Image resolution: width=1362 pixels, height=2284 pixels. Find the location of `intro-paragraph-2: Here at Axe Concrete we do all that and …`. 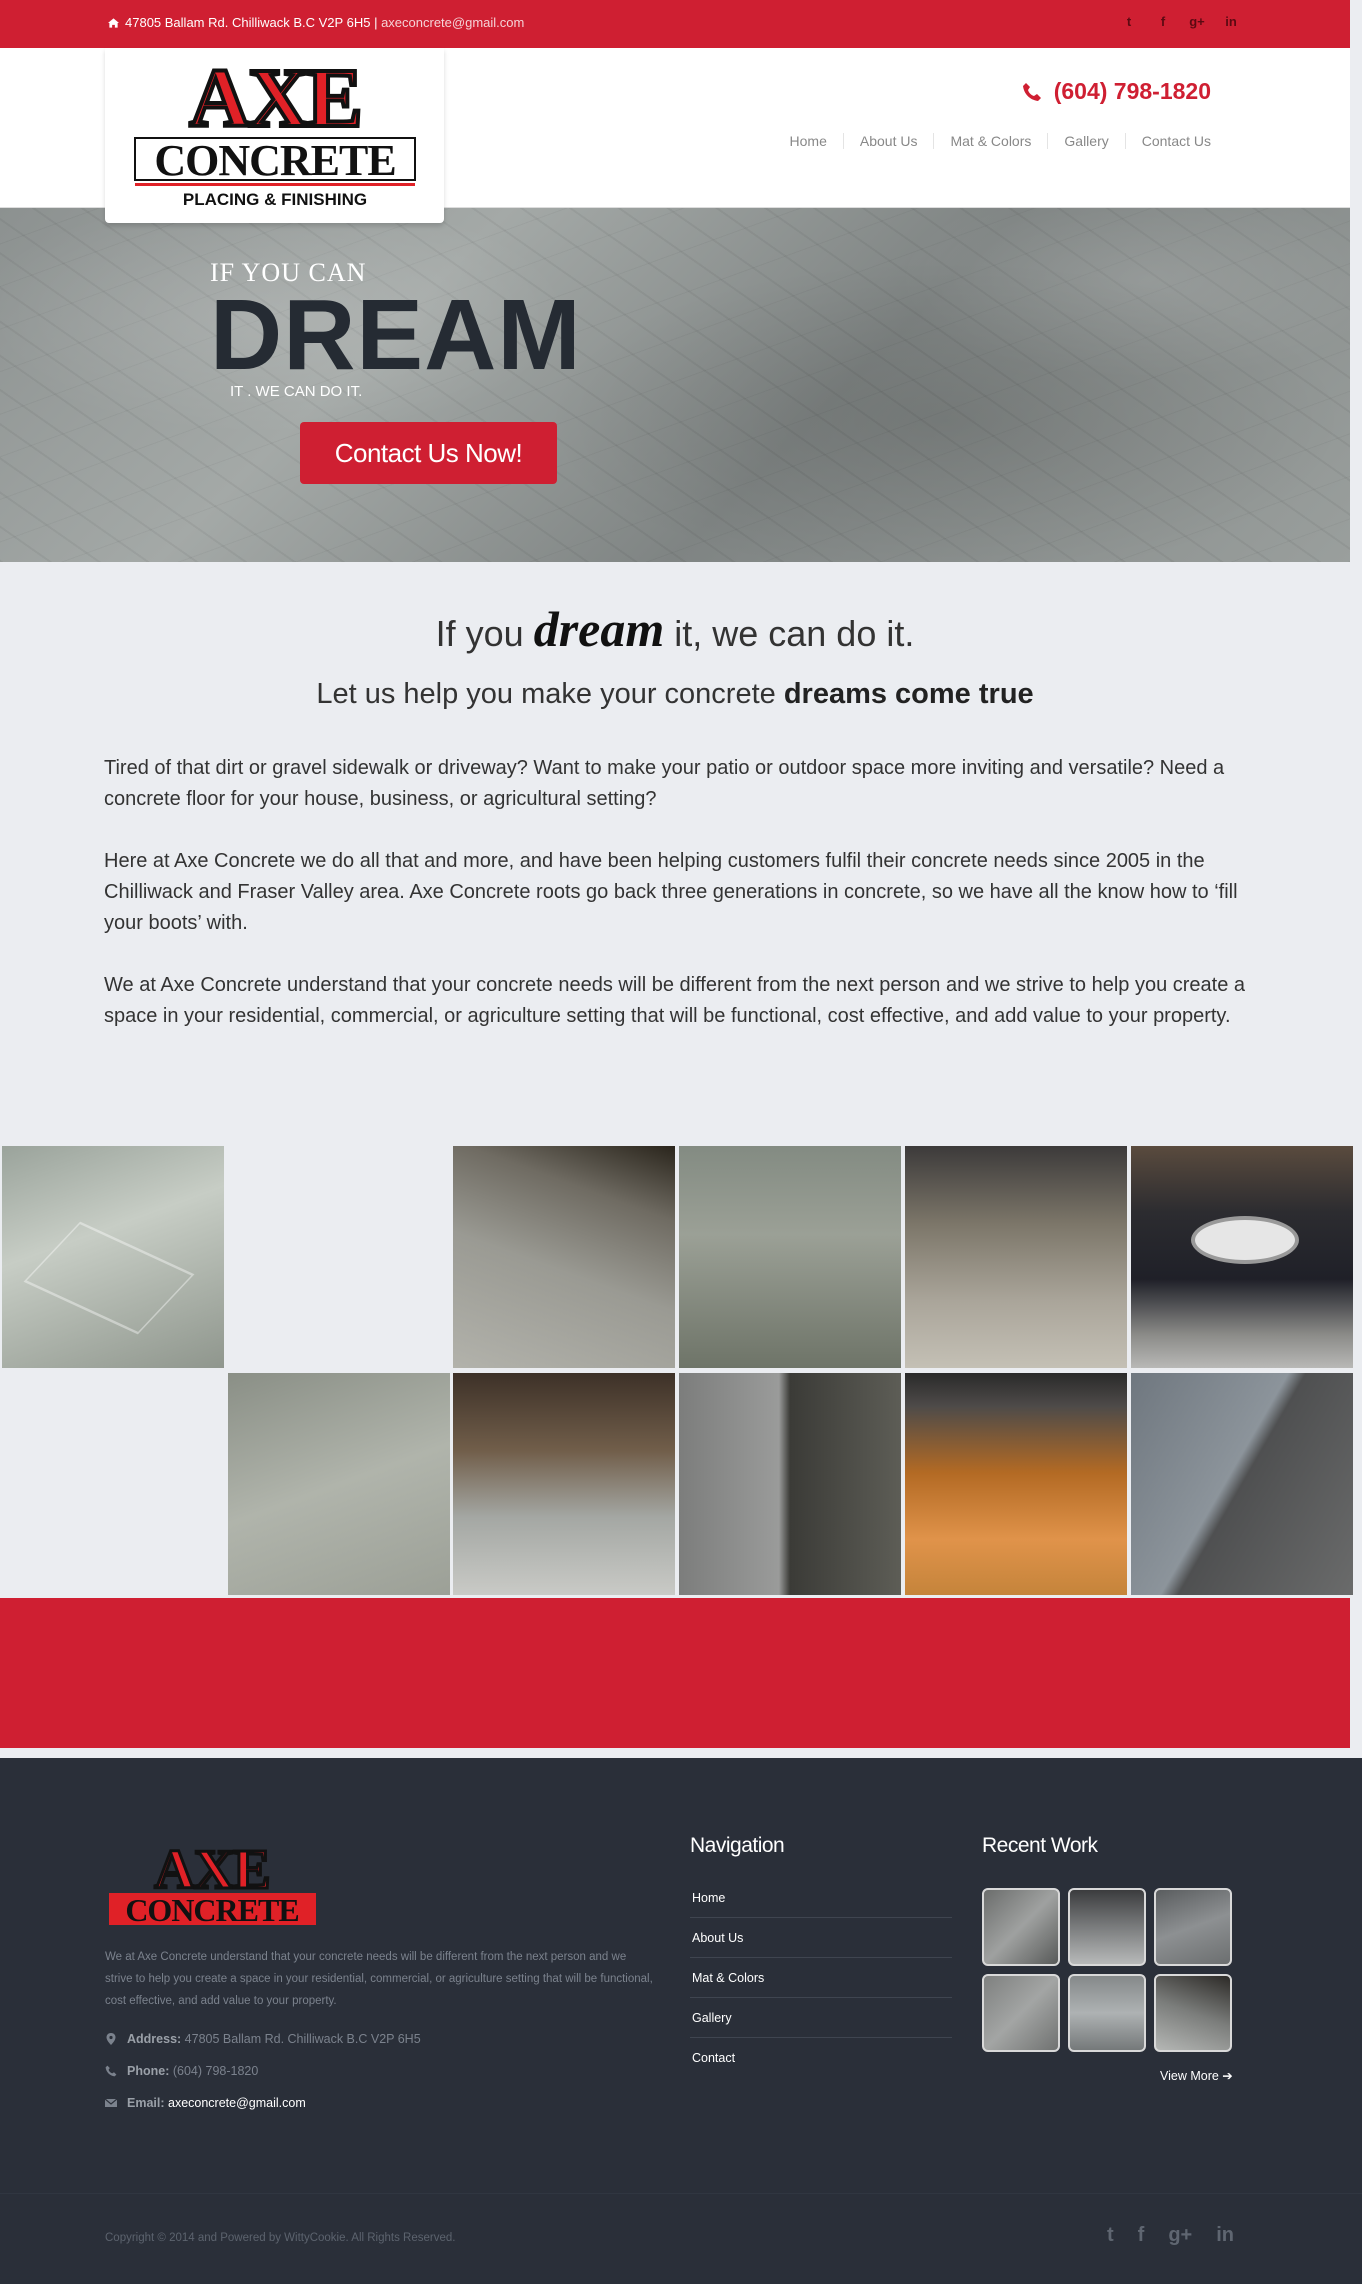

intro-paragraph-2: Here at Axe Concrete we do all that and … is located at coordinates (671, 892).